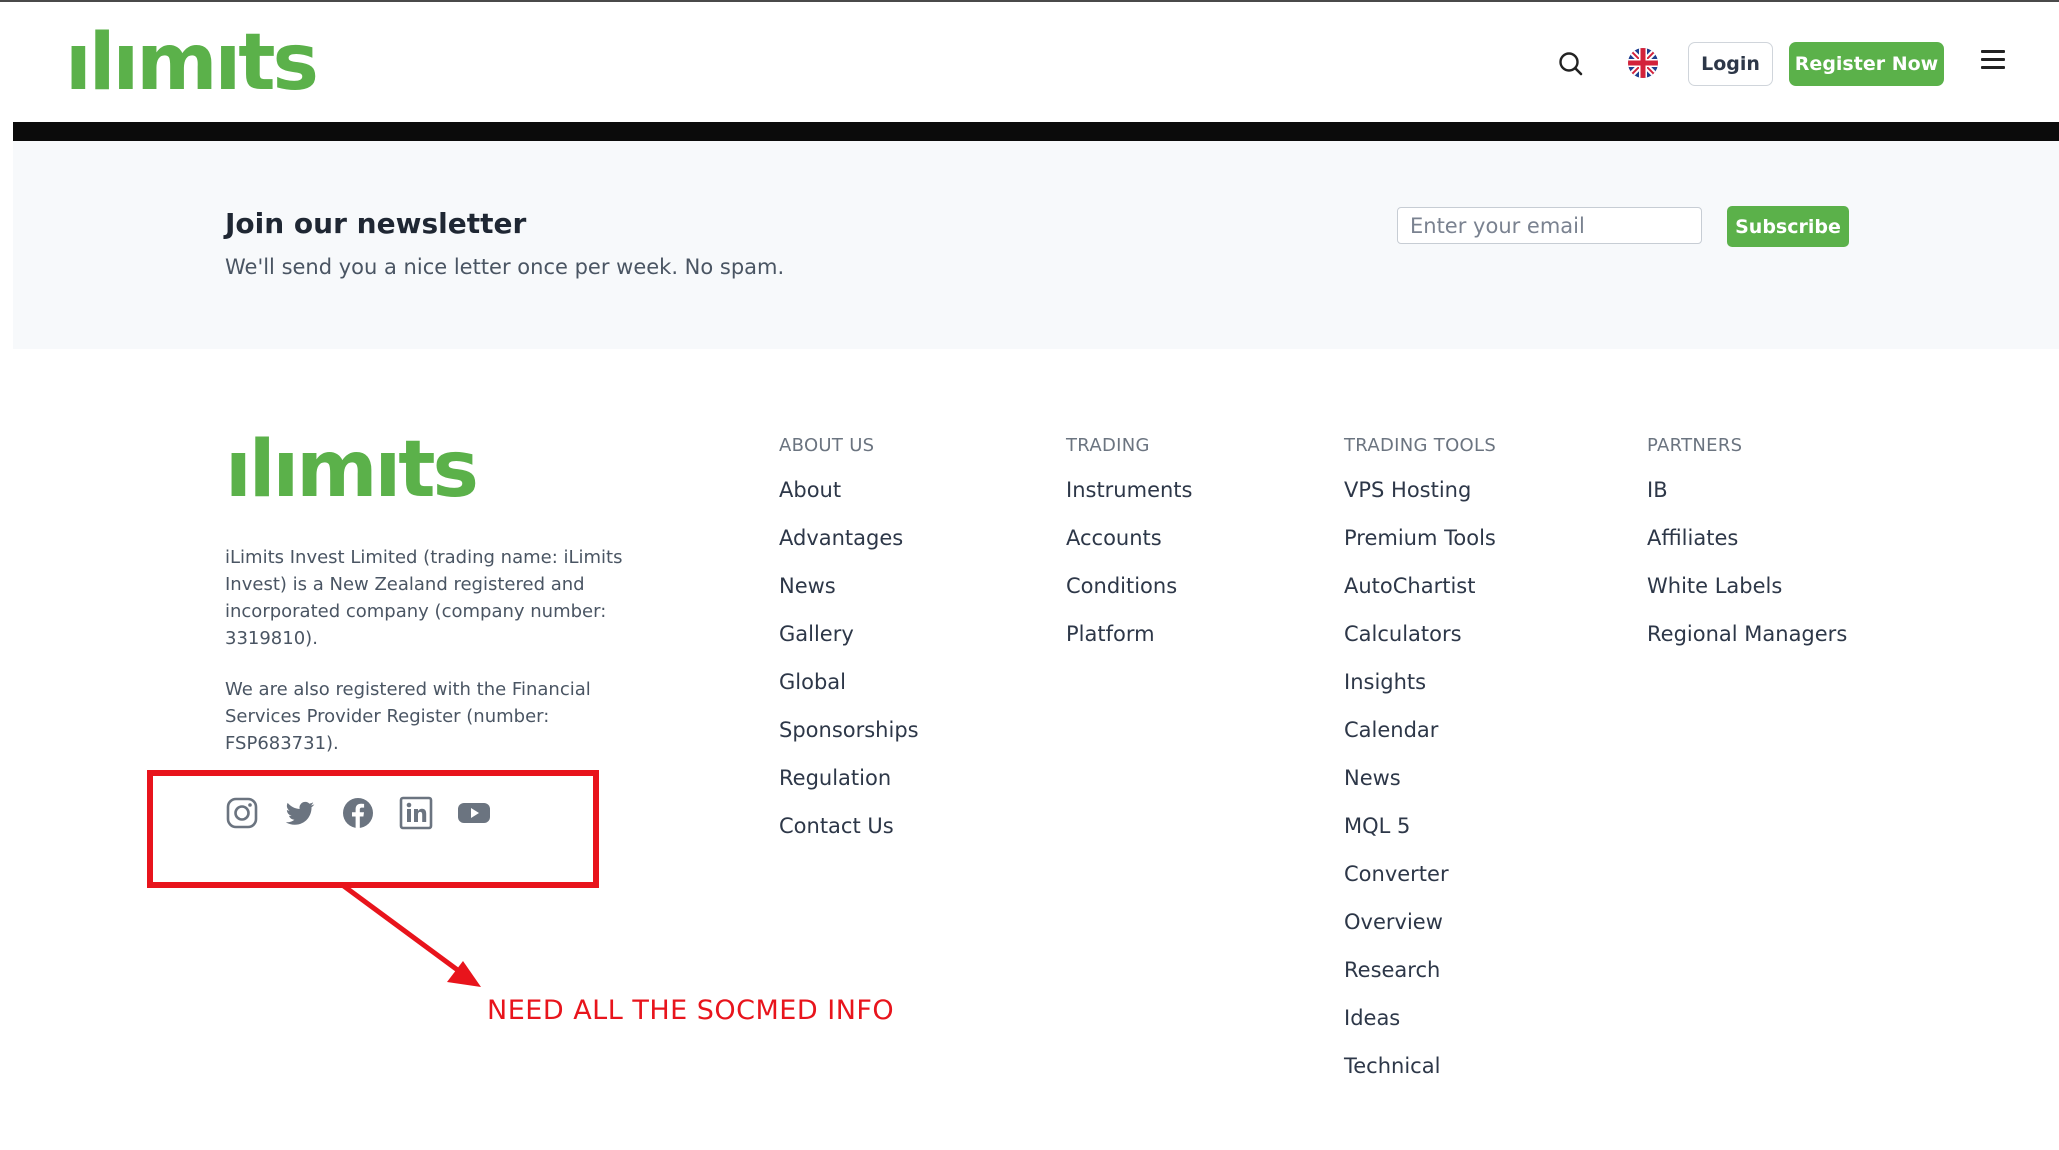 This screenshot has width=2059, height=1150. I want to click on footer-link-premium-tools: Premium Tools, so click(1420, 538).